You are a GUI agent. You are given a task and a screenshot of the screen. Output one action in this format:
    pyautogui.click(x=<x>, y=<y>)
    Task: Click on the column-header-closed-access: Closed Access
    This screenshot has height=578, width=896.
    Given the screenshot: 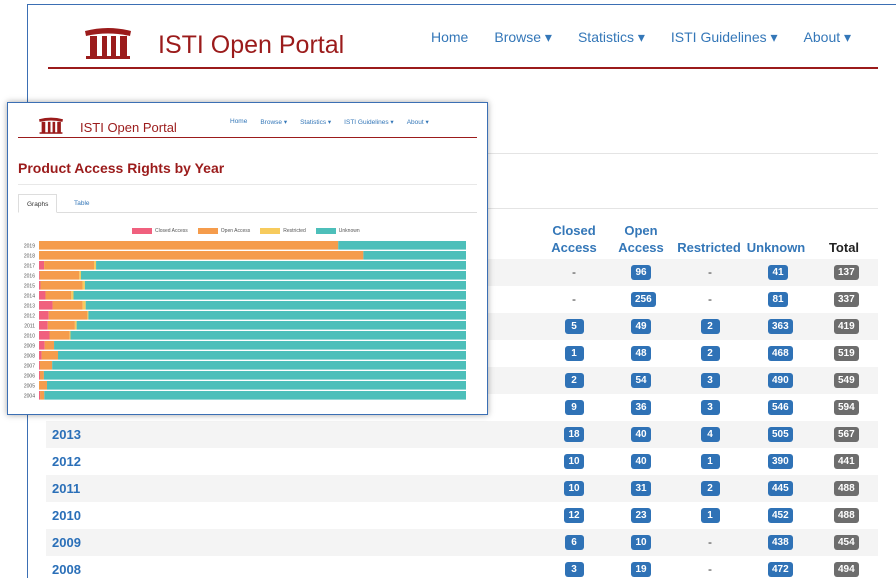 What is the action you would take?
    pyautogui.click(x=574, y=239)
    